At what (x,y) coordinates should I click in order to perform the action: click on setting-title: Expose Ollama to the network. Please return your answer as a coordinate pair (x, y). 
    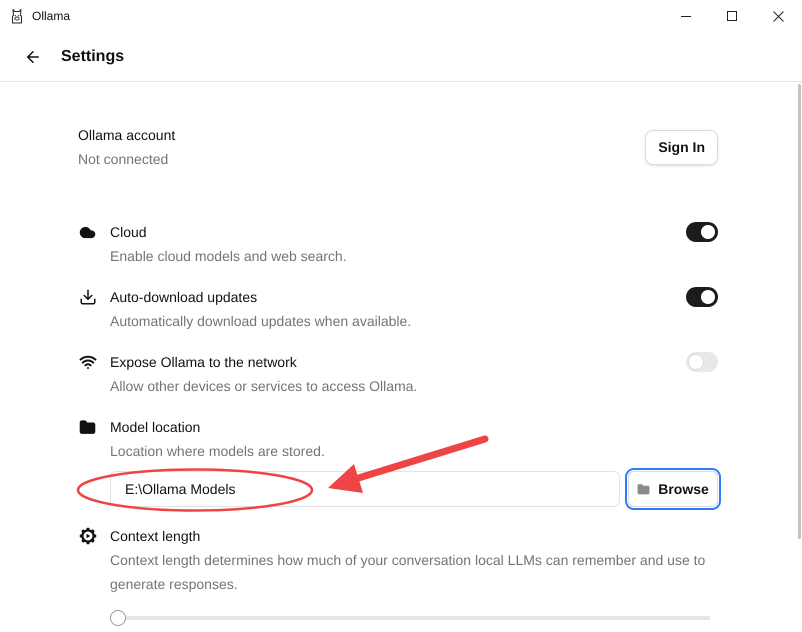
    Looking at the image, I should click on (203, 362).